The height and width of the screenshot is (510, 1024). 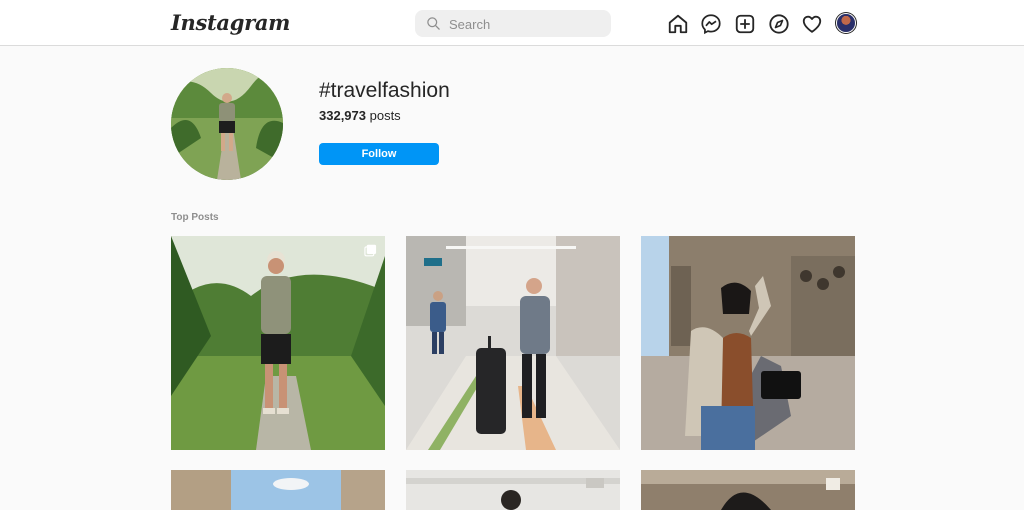 I want to click on follow-button: Follow, so click(x=379, y=154).